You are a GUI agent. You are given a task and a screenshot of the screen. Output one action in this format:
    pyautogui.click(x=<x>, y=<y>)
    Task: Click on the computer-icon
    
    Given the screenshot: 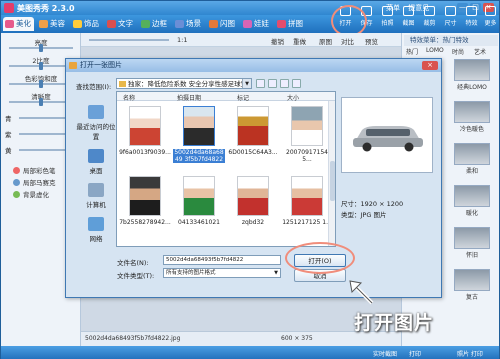 What is the action you would take?
    pyautogui.click(x=96, y=190)
    